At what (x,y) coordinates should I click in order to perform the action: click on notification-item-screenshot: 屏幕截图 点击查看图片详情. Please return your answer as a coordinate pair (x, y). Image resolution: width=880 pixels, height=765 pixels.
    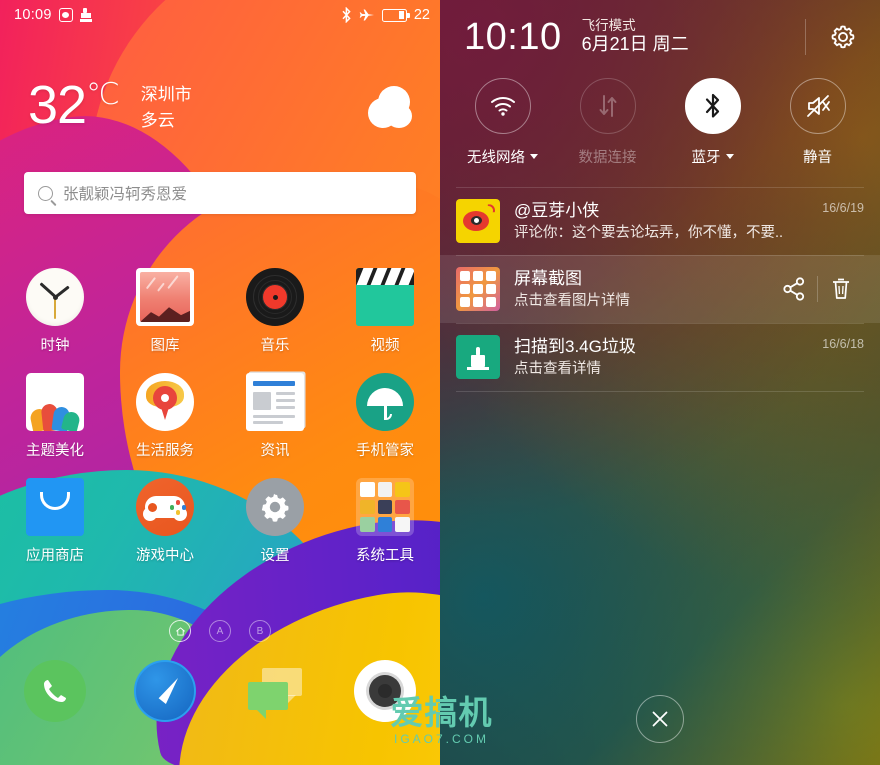
    Looking at the image, I should click on (660, 289).